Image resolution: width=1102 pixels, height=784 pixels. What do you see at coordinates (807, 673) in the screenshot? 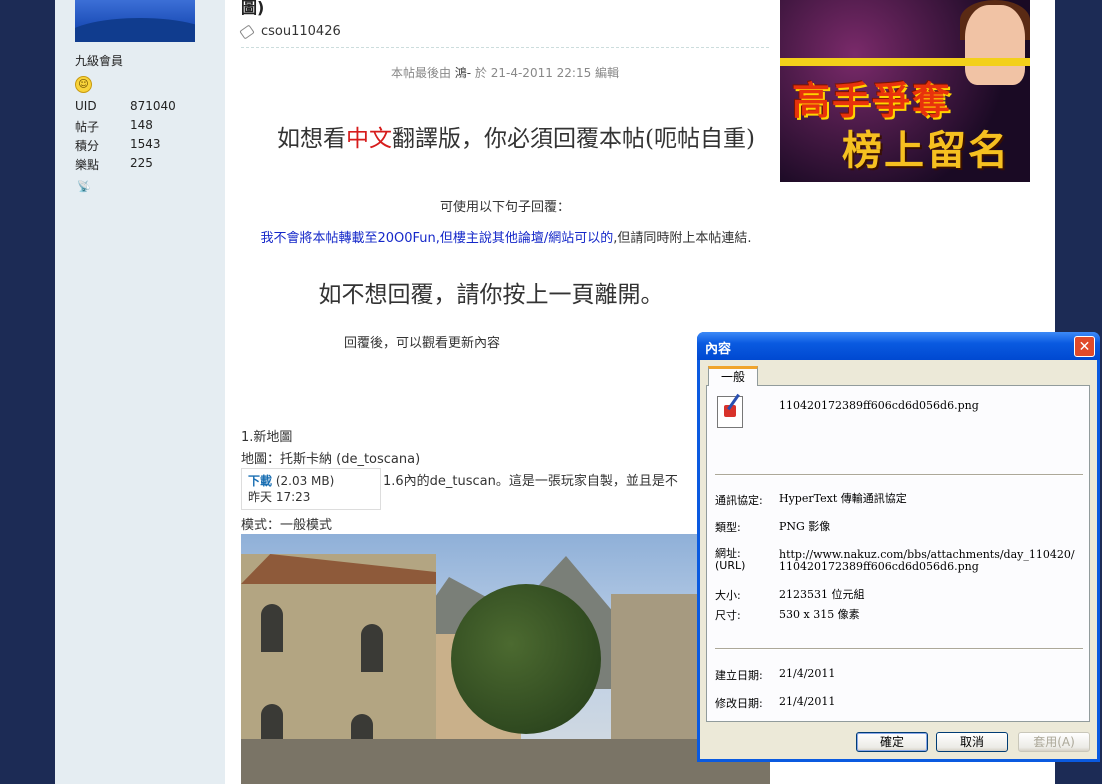
I see `created-value: 21/4/2011` at bounding box center [807, 673].